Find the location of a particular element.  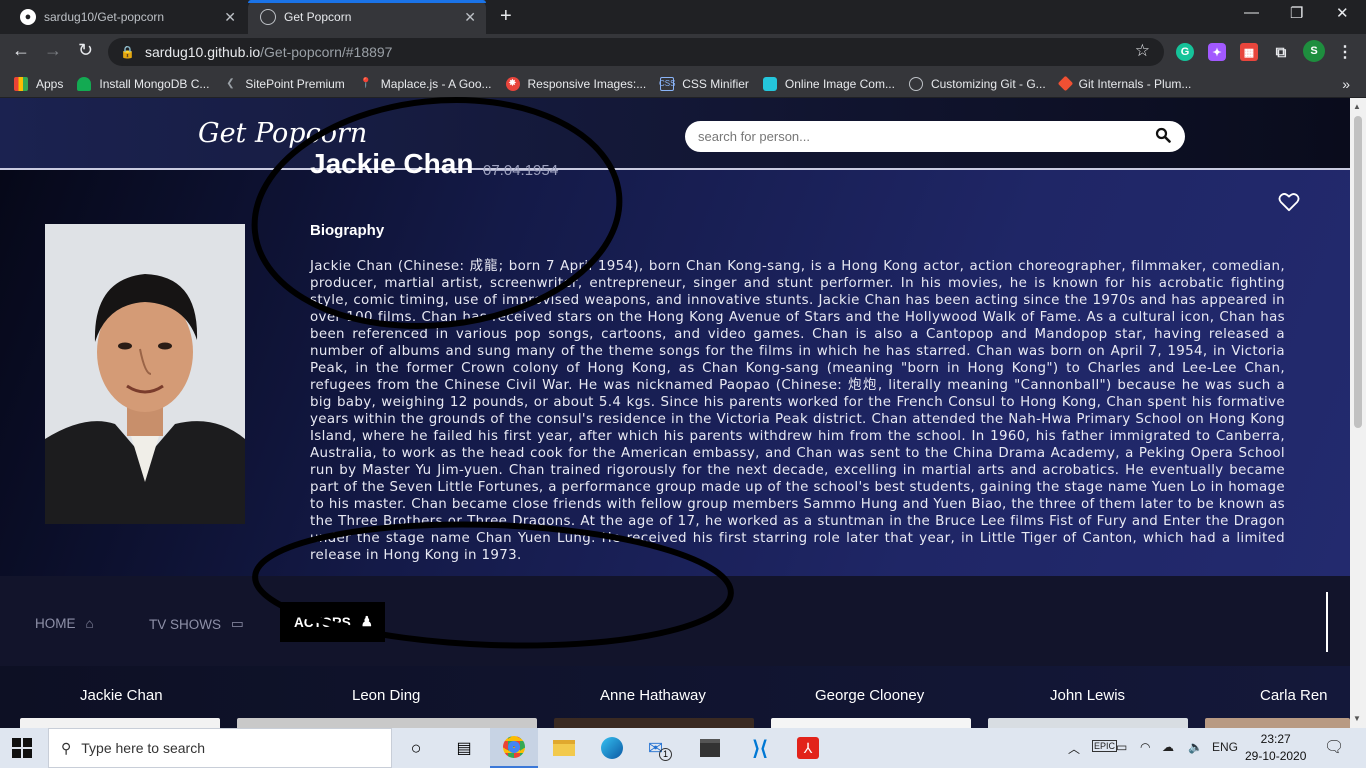

globe-icon is located at coordinates (915, 83).